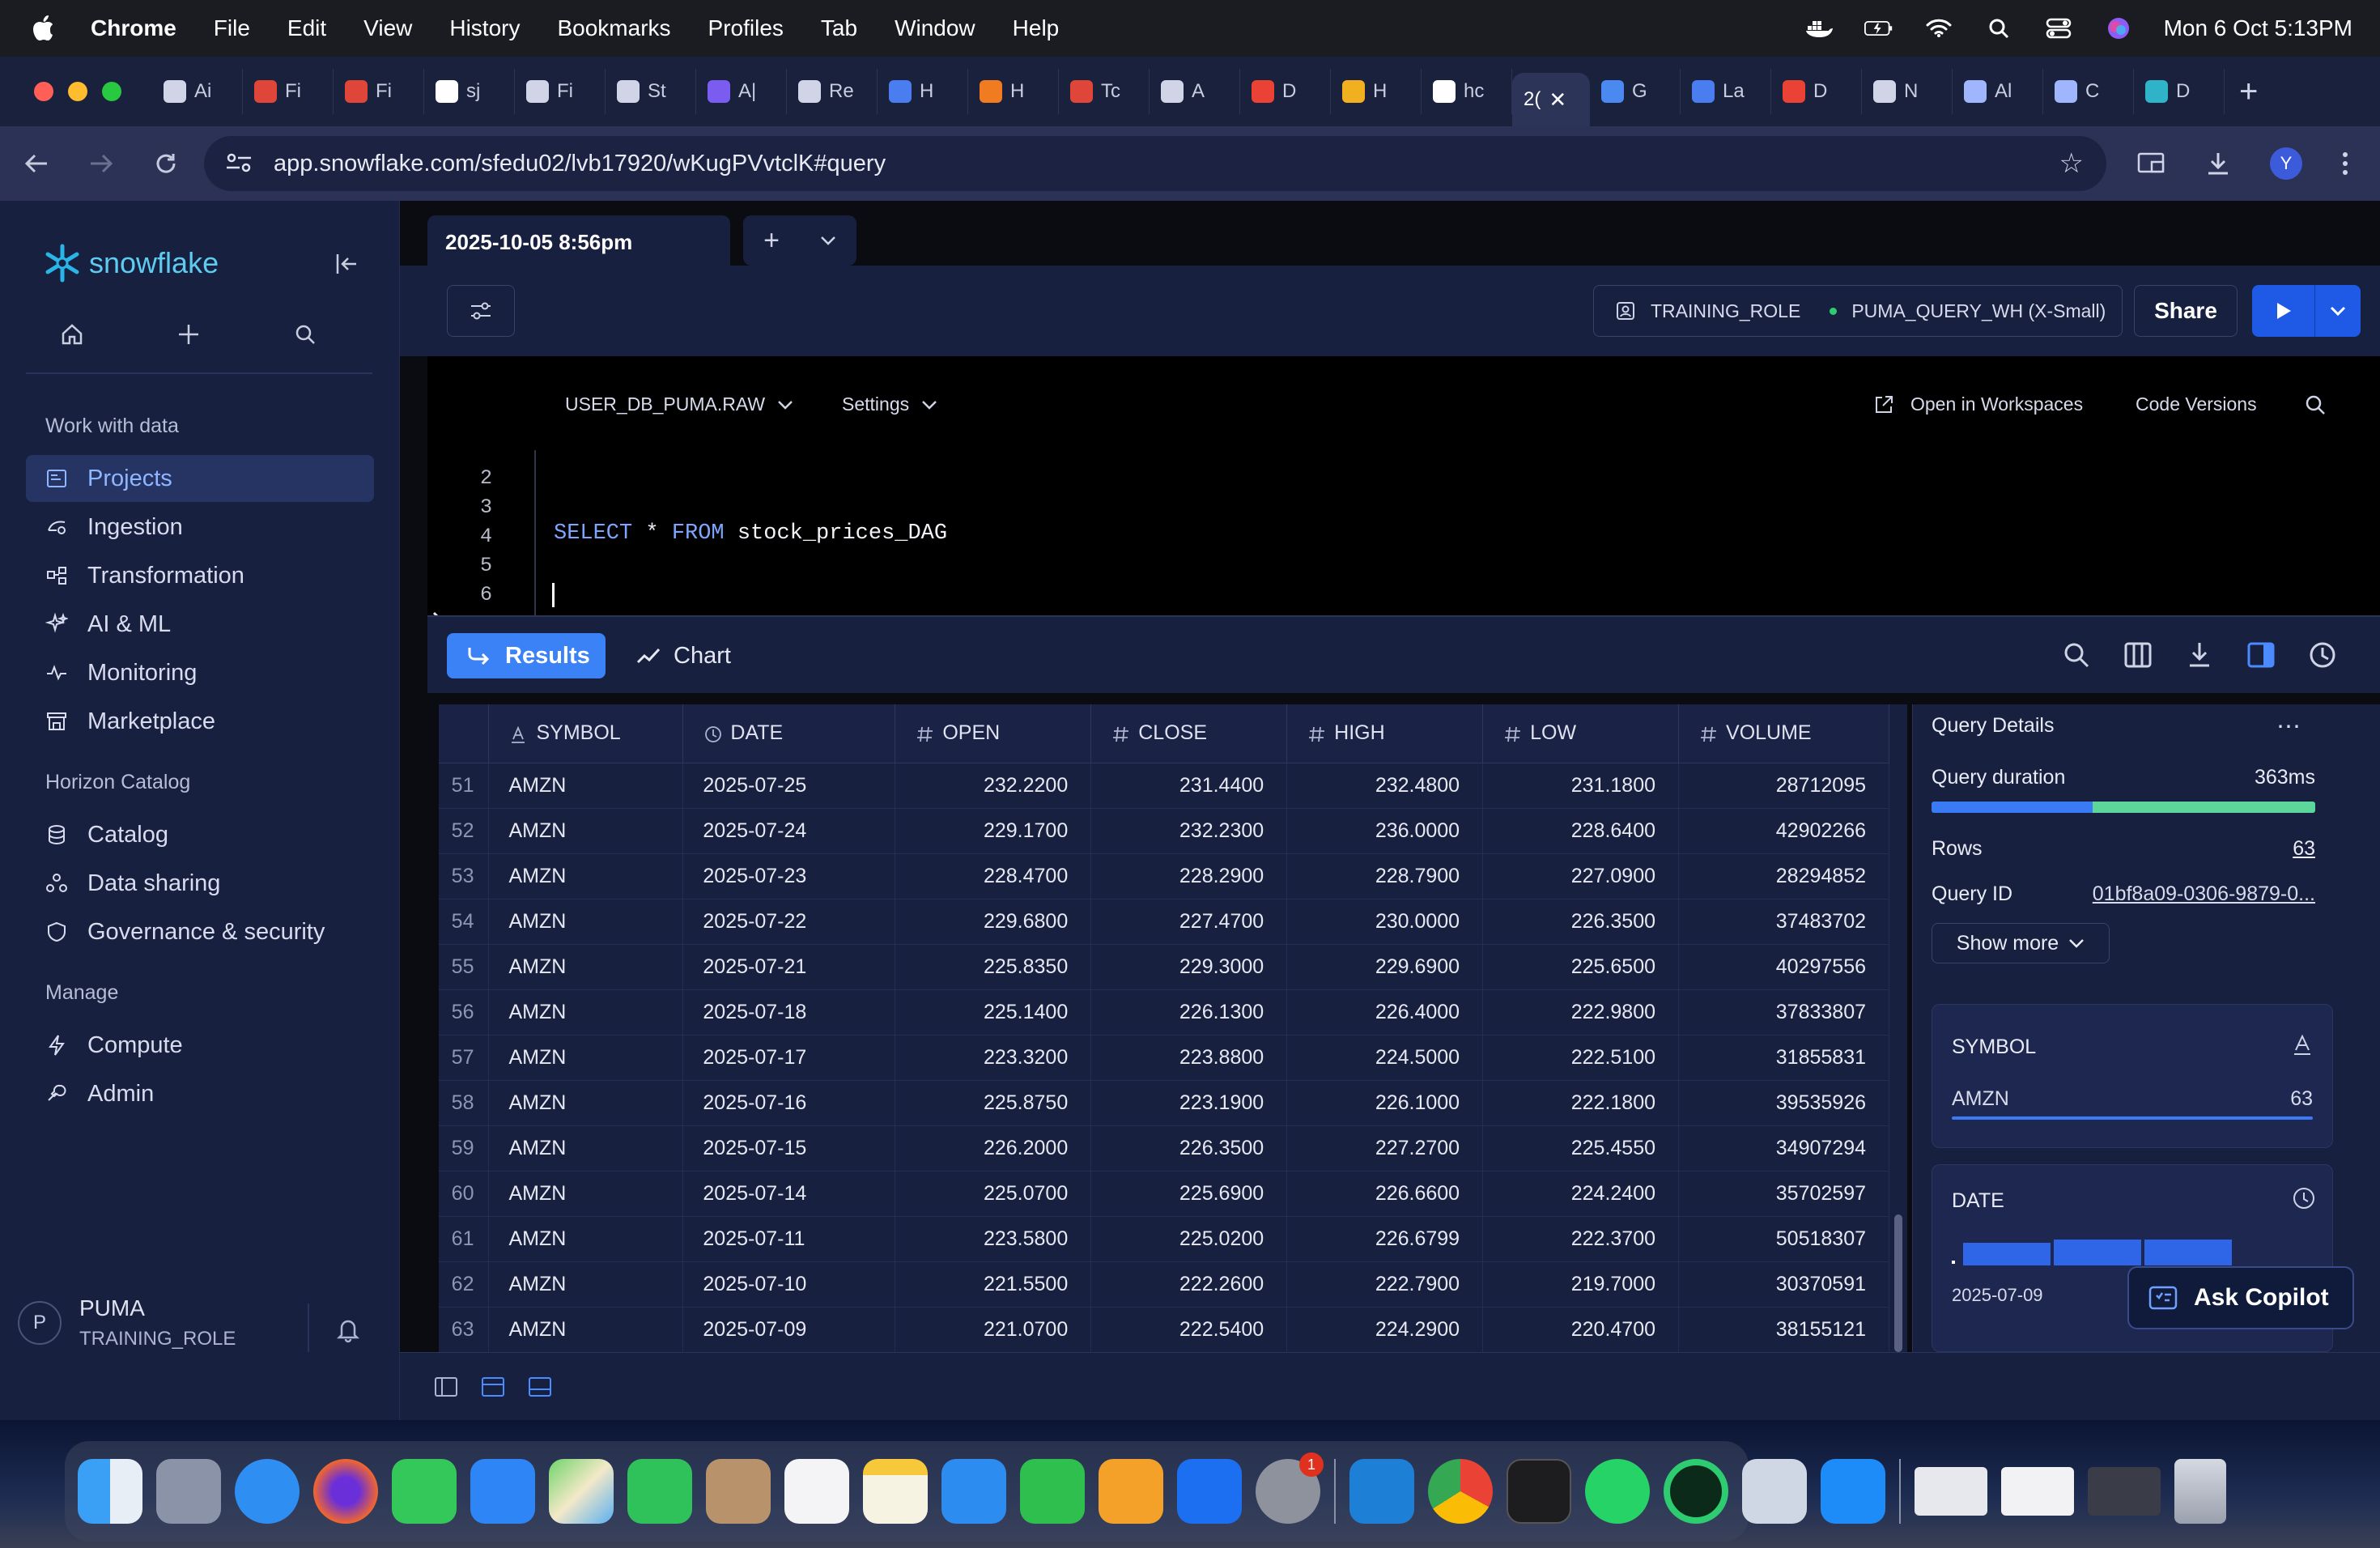 The width and height of the screenshot is (2380, 1548). What do you see at coordinates (174, 164) in the screenshot?
I see `reload-button` at bounding box center [174, 164].